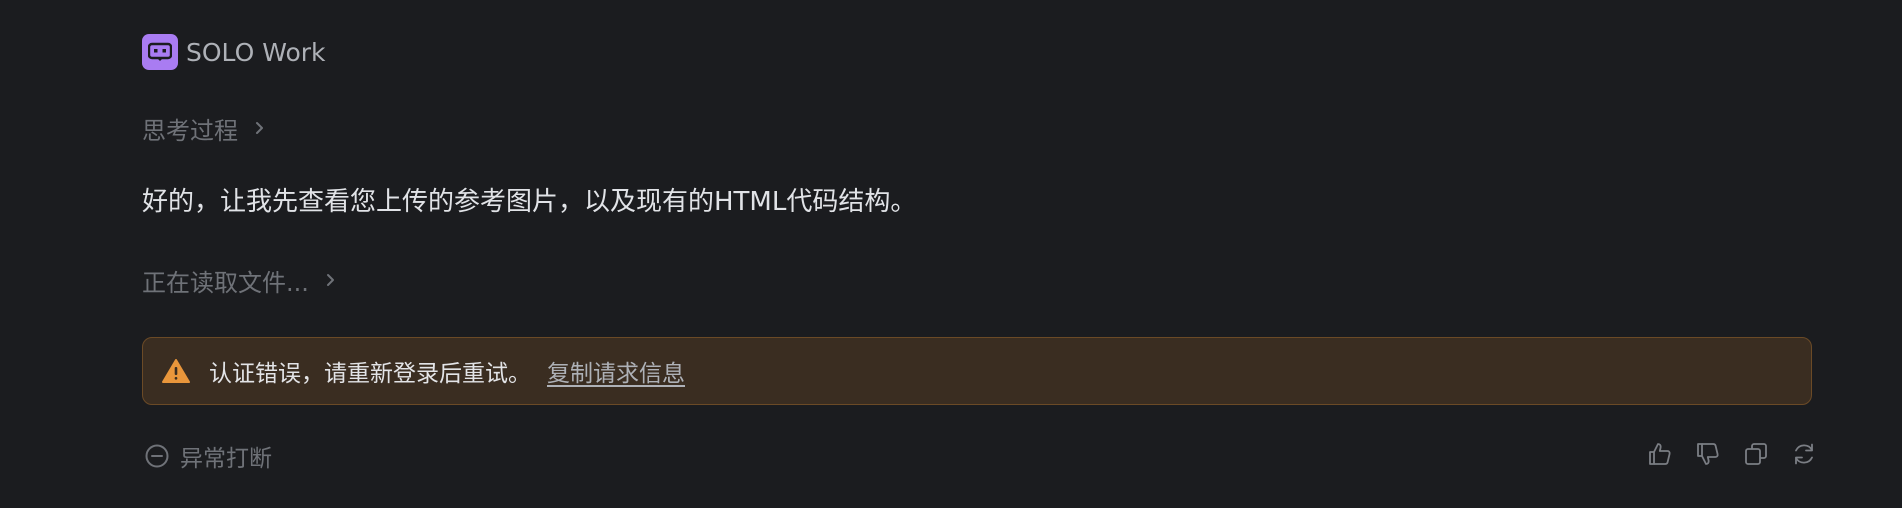 This screenshot has width=1902, height=508. I want to click on thumbs-down-icon, so click(1708, 456).